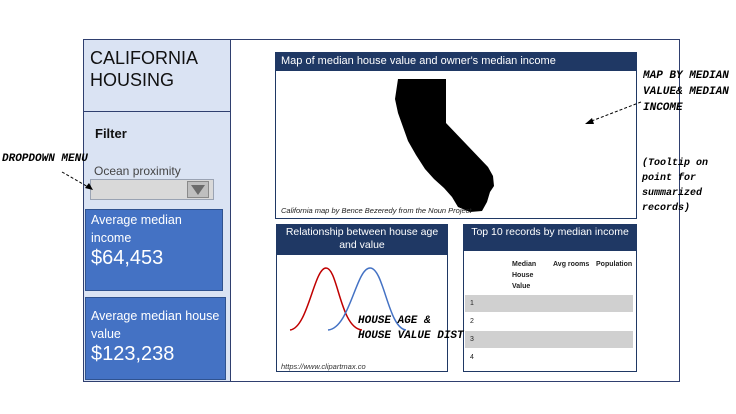  Describe the element at coordinates (111, 133) in the screenshot. I see `filter-label: Filter` at that location.